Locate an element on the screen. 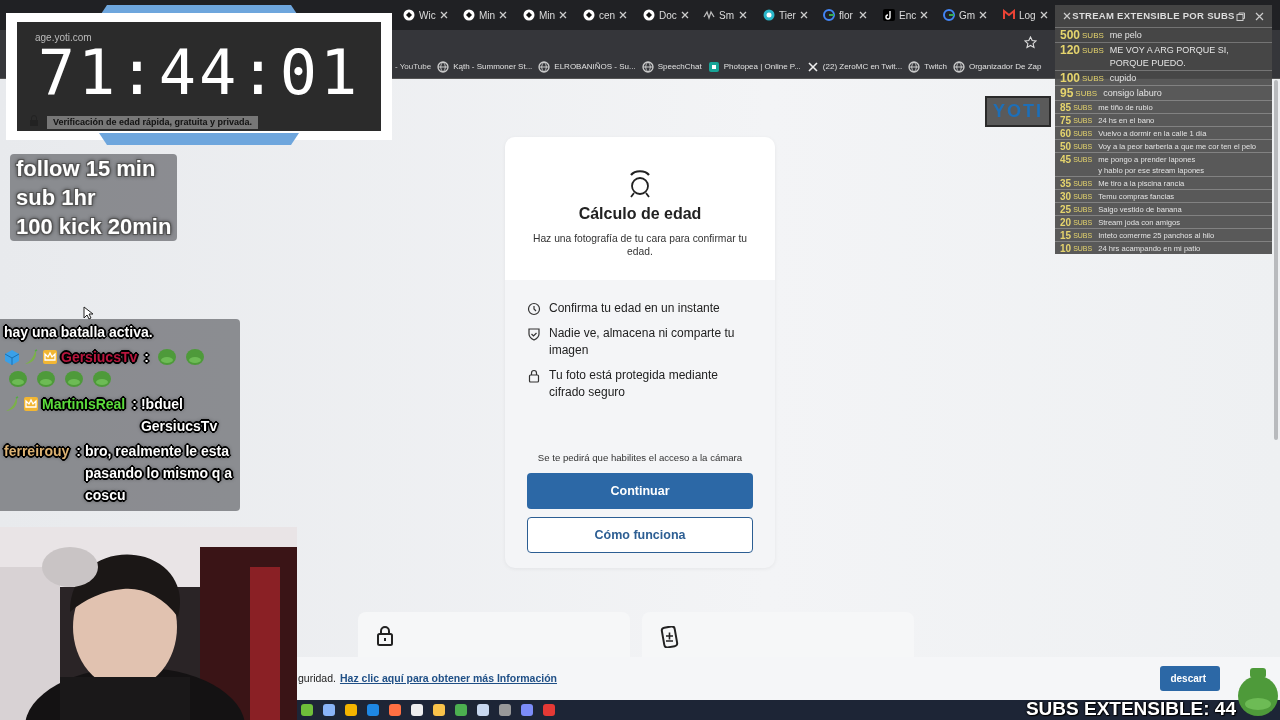  sub-goal-count: 35 is located at coordinates (1066, 183).